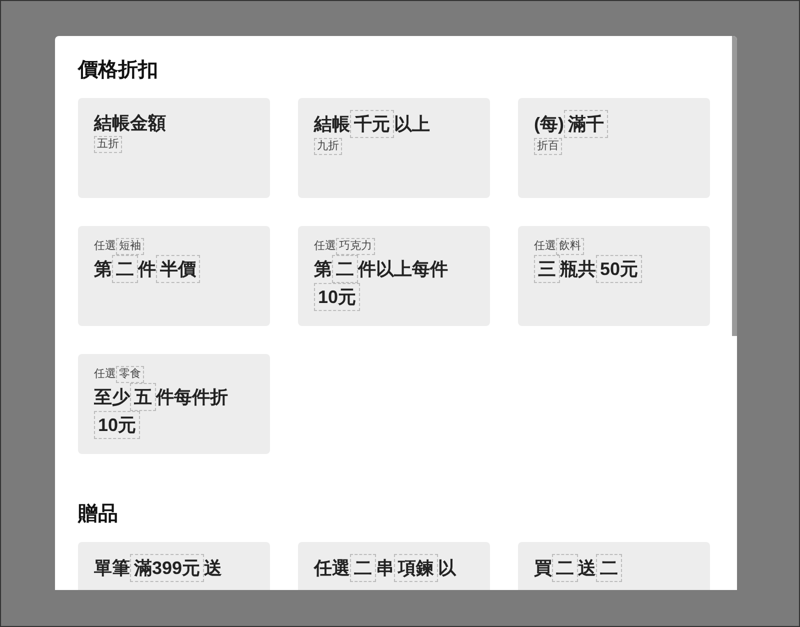  I want to click on card-title: (每) 滿千, so click(614, 124).